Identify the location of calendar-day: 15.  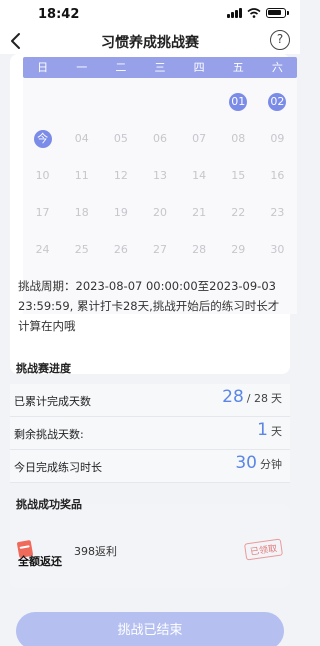
(238, 176).